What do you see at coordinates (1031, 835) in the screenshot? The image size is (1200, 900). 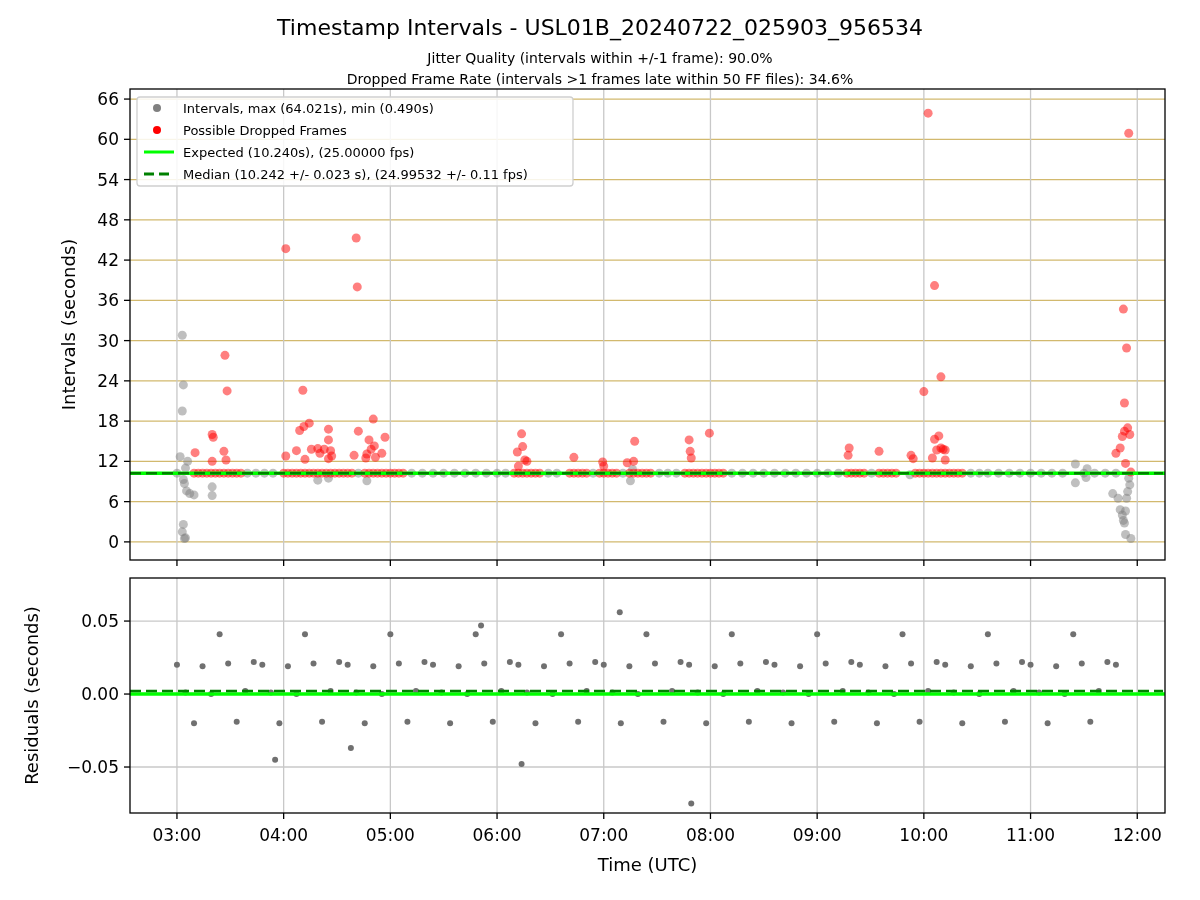 I see `tick-label: 11:00` at bounding box center [1031, 835].